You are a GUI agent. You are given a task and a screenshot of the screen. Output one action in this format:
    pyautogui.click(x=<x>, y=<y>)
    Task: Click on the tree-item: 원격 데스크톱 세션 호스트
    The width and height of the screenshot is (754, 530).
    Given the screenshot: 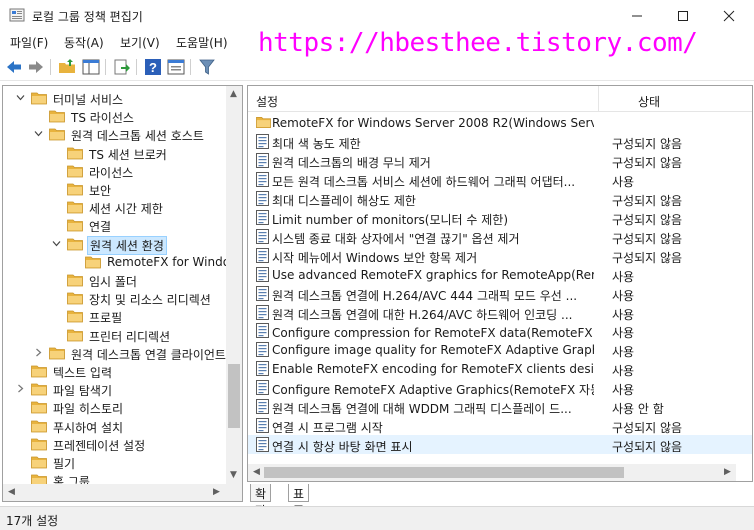 What is the action you would take?
    pyautogui.click(x=122, y=134)
    